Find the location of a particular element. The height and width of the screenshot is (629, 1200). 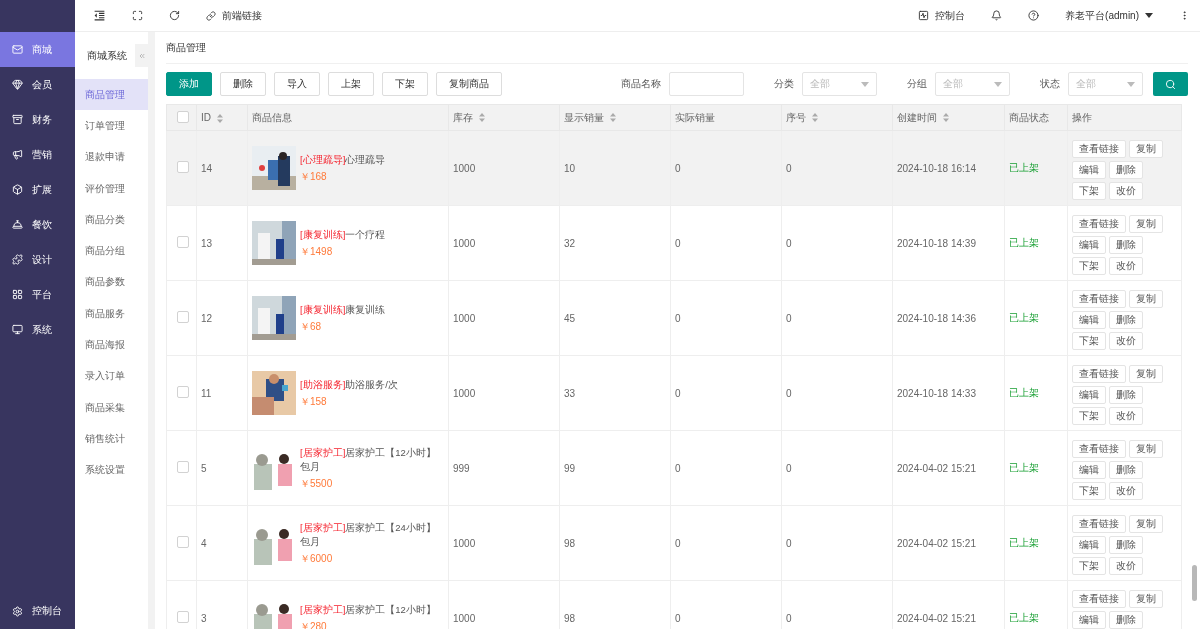

toolbar-button: 导入 is located at coordinates (297, 84).